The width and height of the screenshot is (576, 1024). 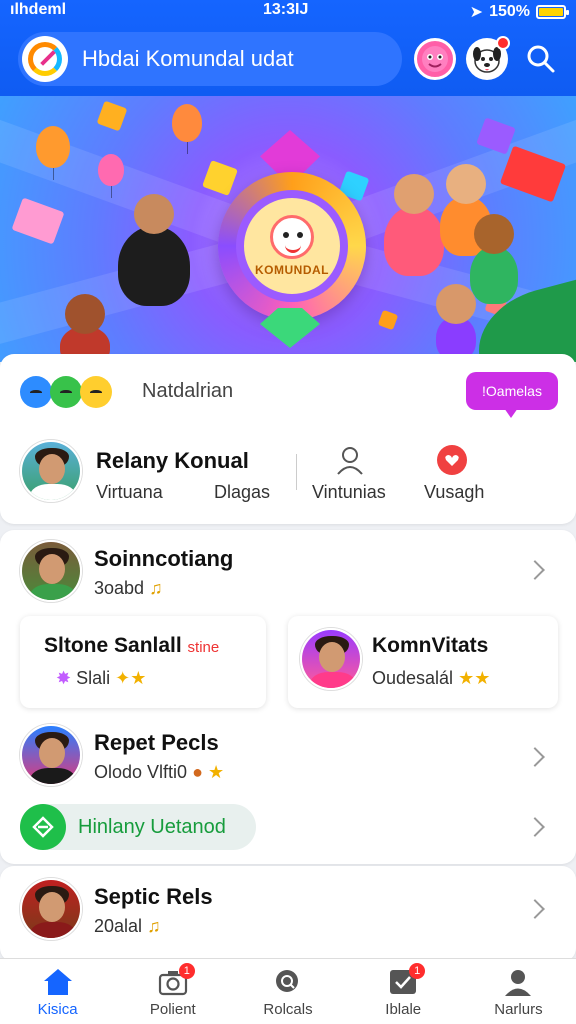 What do you see at coordinates (430, 645) in the screenshot?
I see `mini-card-title: KomnVitats` at bounding box center [430, 645].